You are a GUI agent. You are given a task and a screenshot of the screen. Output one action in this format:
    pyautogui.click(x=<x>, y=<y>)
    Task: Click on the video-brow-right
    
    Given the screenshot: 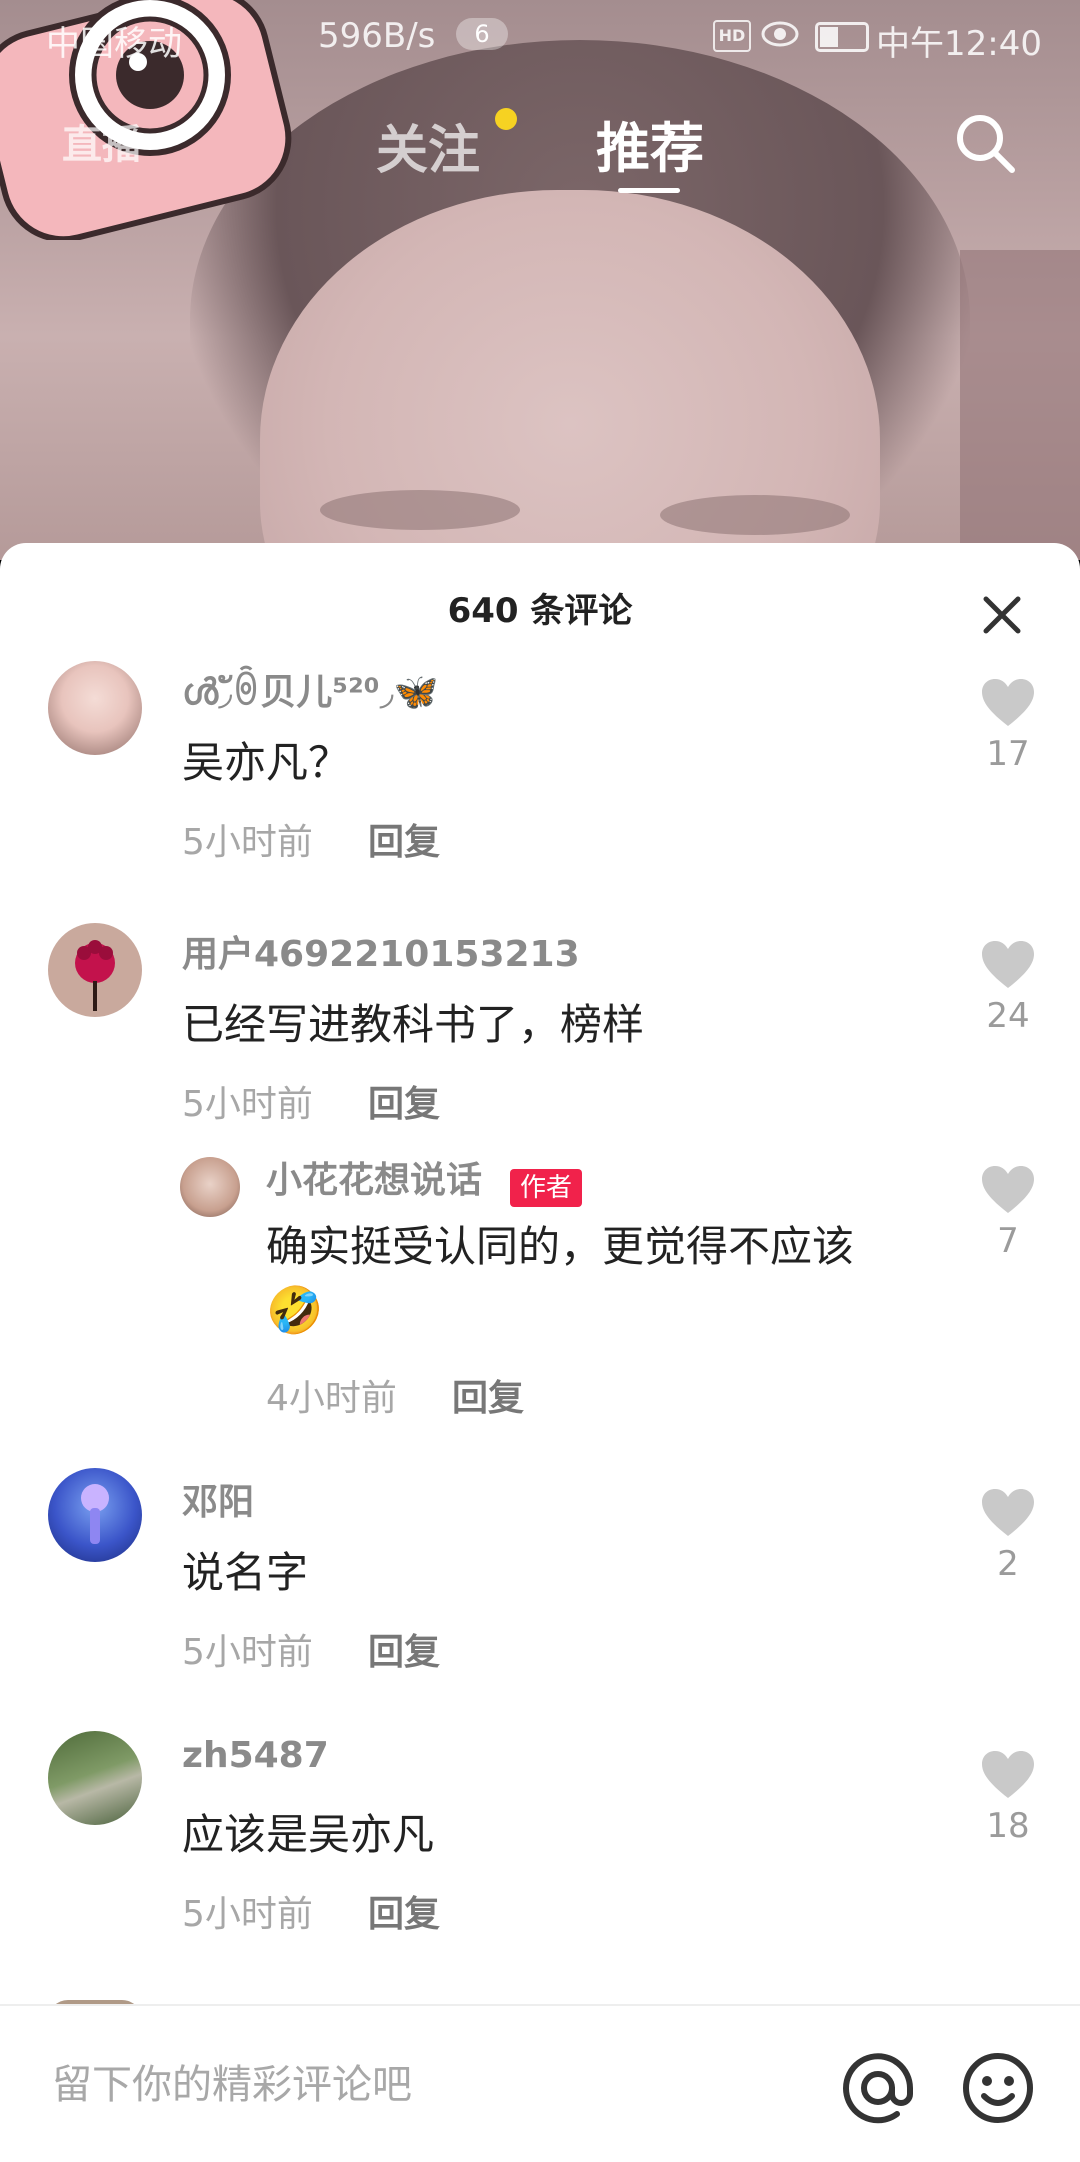 What is the action you would take?
    pyautogui.click(x=755, y=515)
    